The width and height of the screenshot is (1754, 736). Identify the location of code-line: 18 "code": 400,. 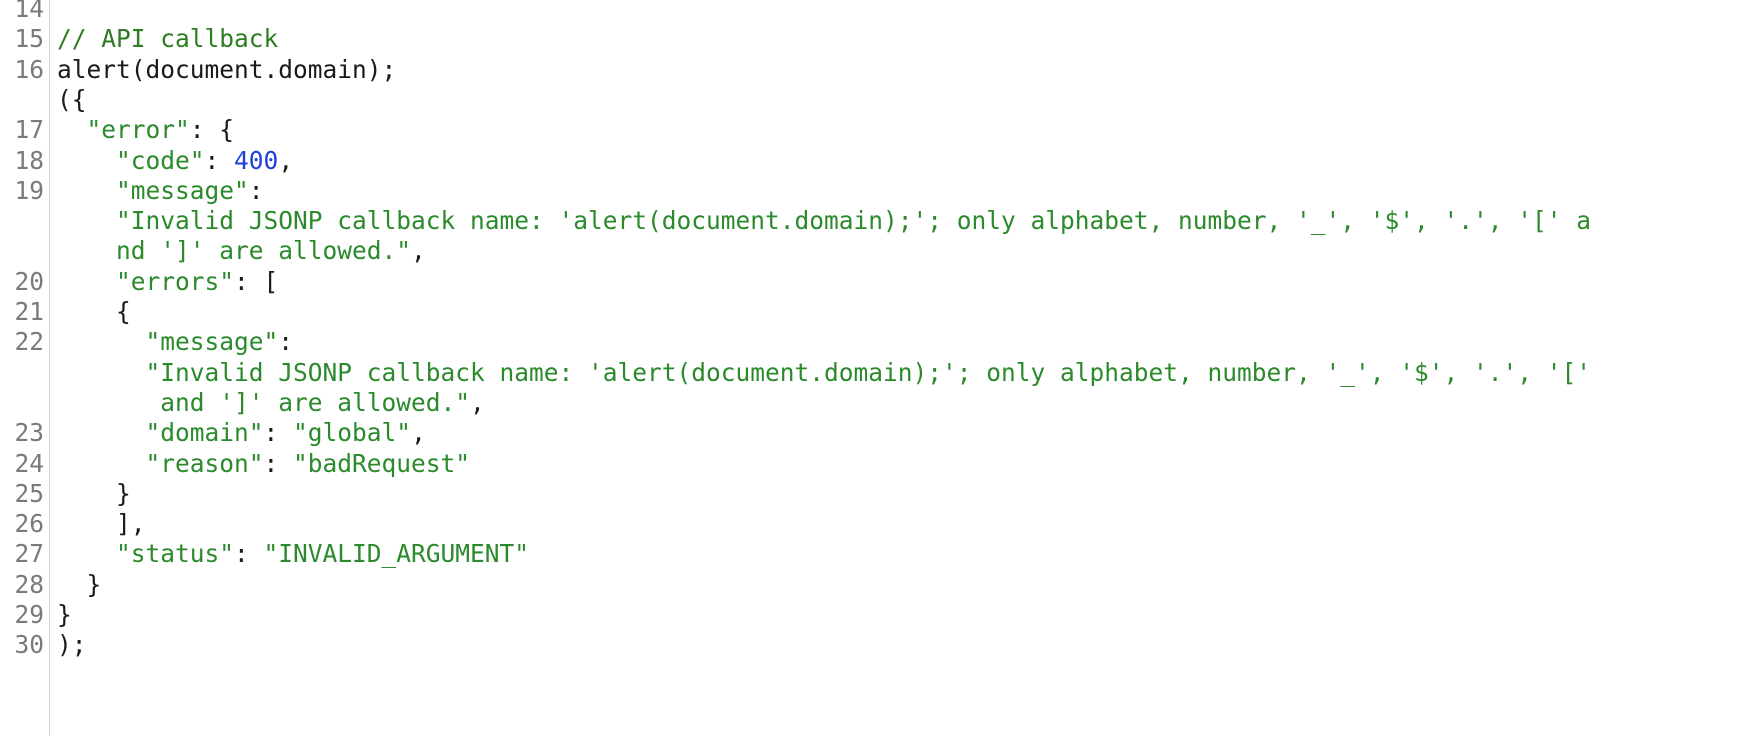
(877, 161).